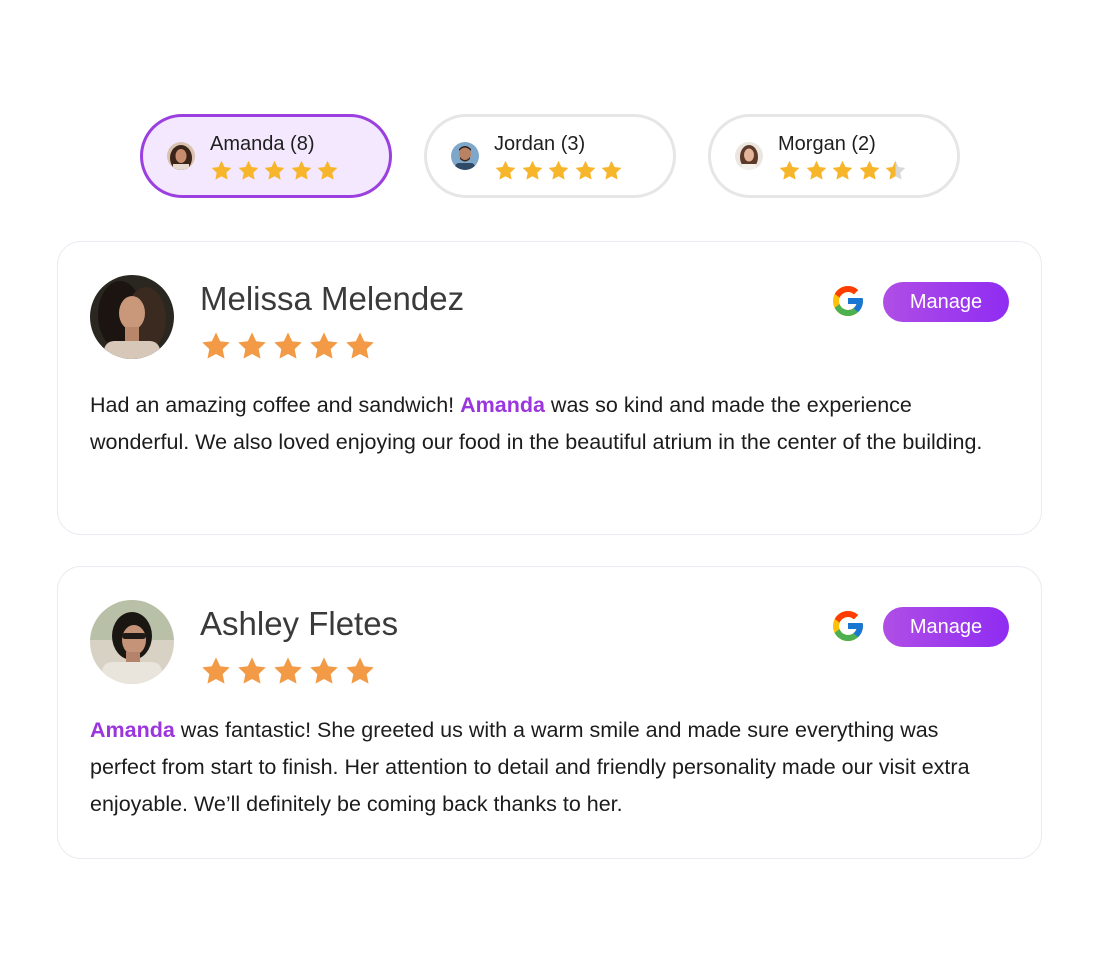 The height and width of the screenshot is (974, 1100). Describe the element at coordinates (834, 156) in the screenshot. I see `filter-pill-morgan: Morgan (2)` at that location.